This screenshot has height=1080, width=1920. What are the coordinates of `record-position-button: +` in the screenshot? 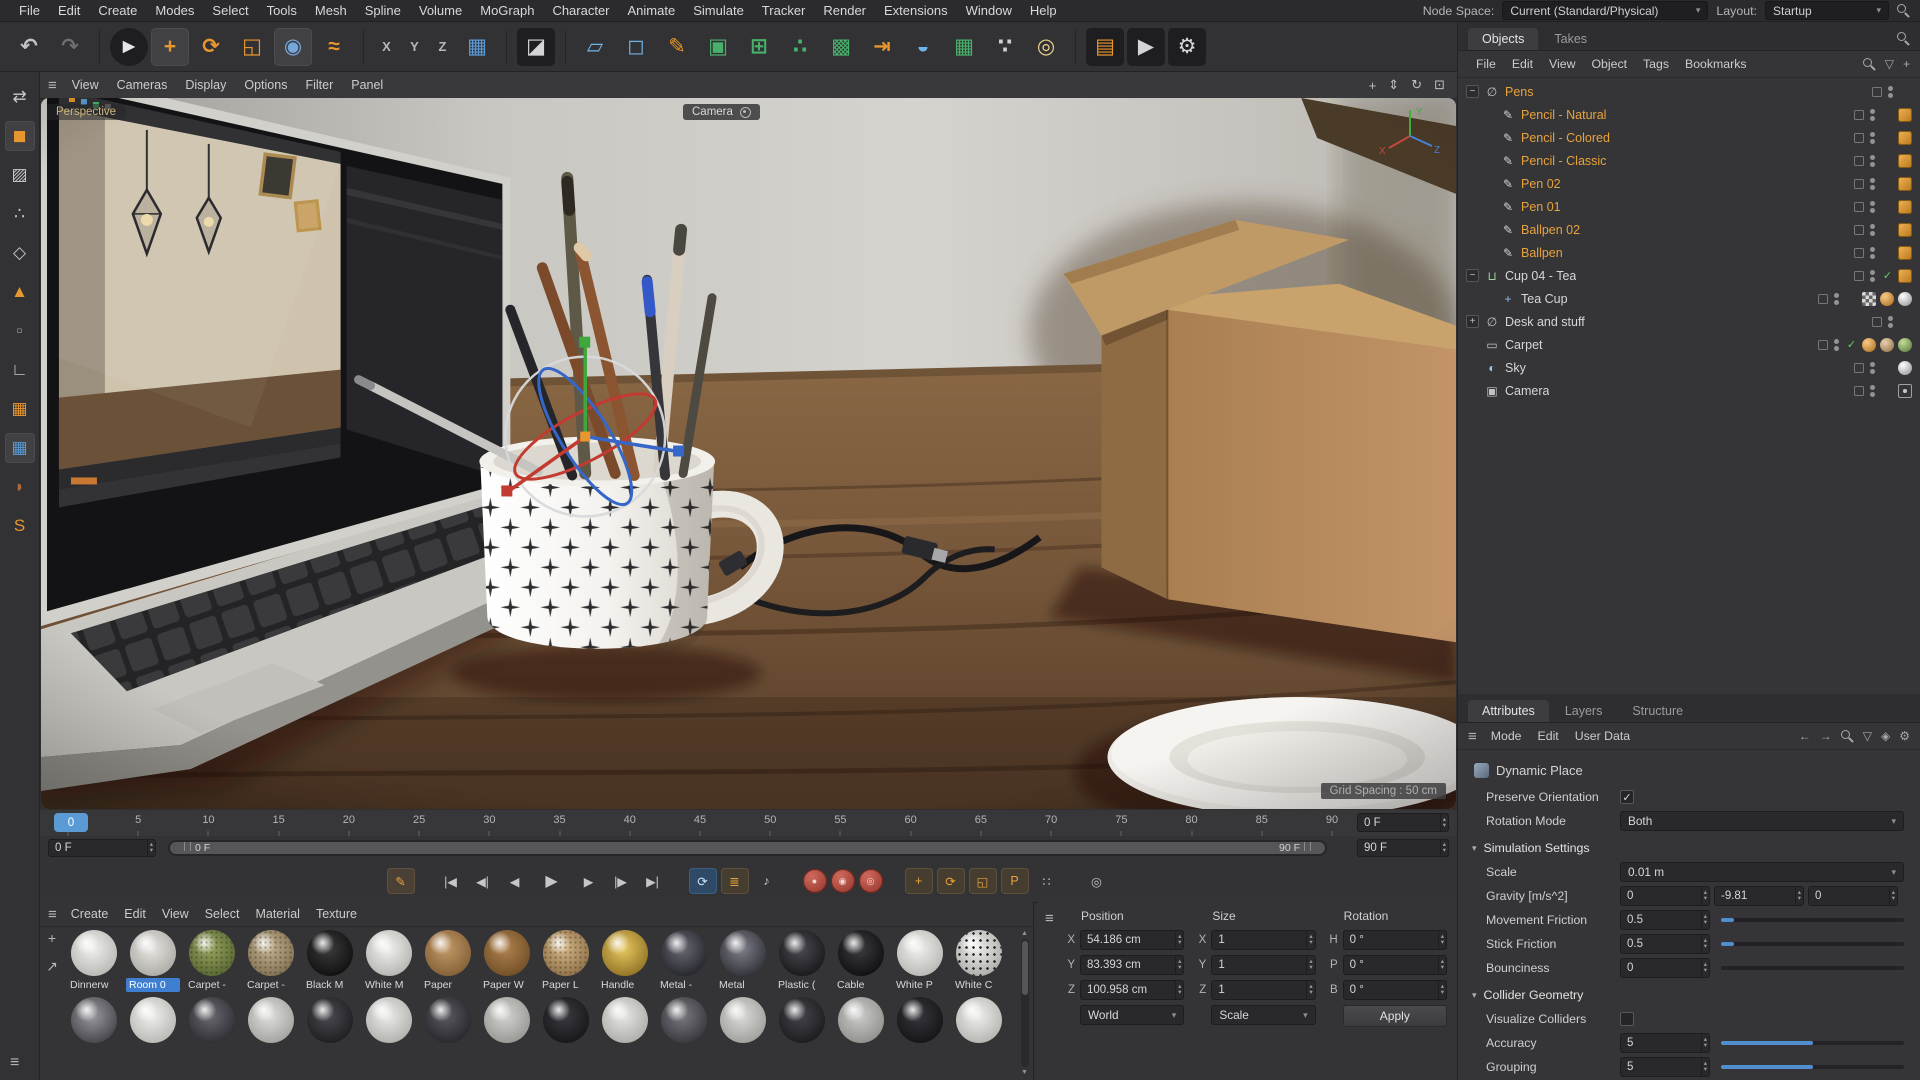 It's located at (918, 881).